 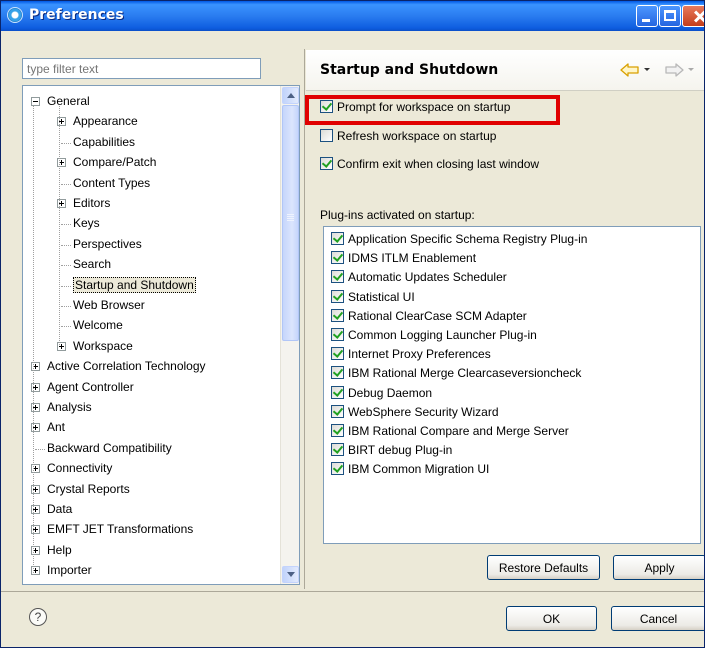 What do you see at coordinates (35, 101) in the screenshot?
I see `collapse-icon` at bounding box center [35, 101].